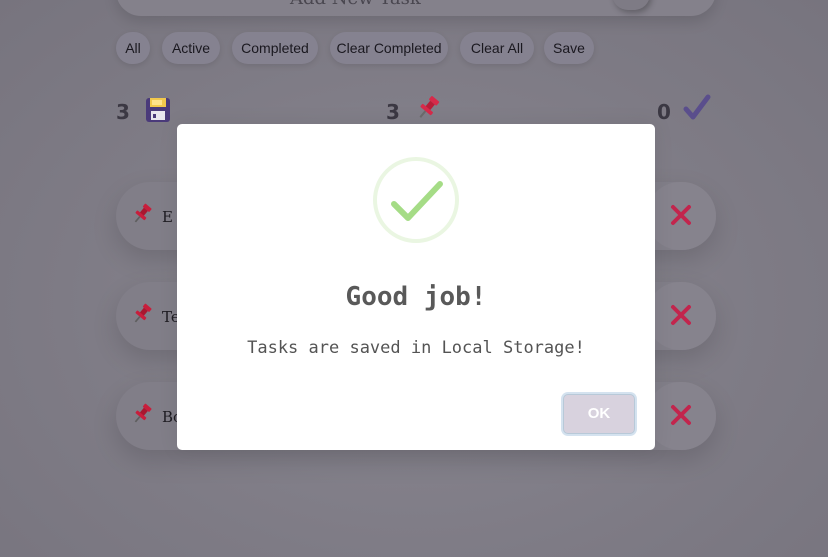  I want to click on task-label: E, so click(167, 217).